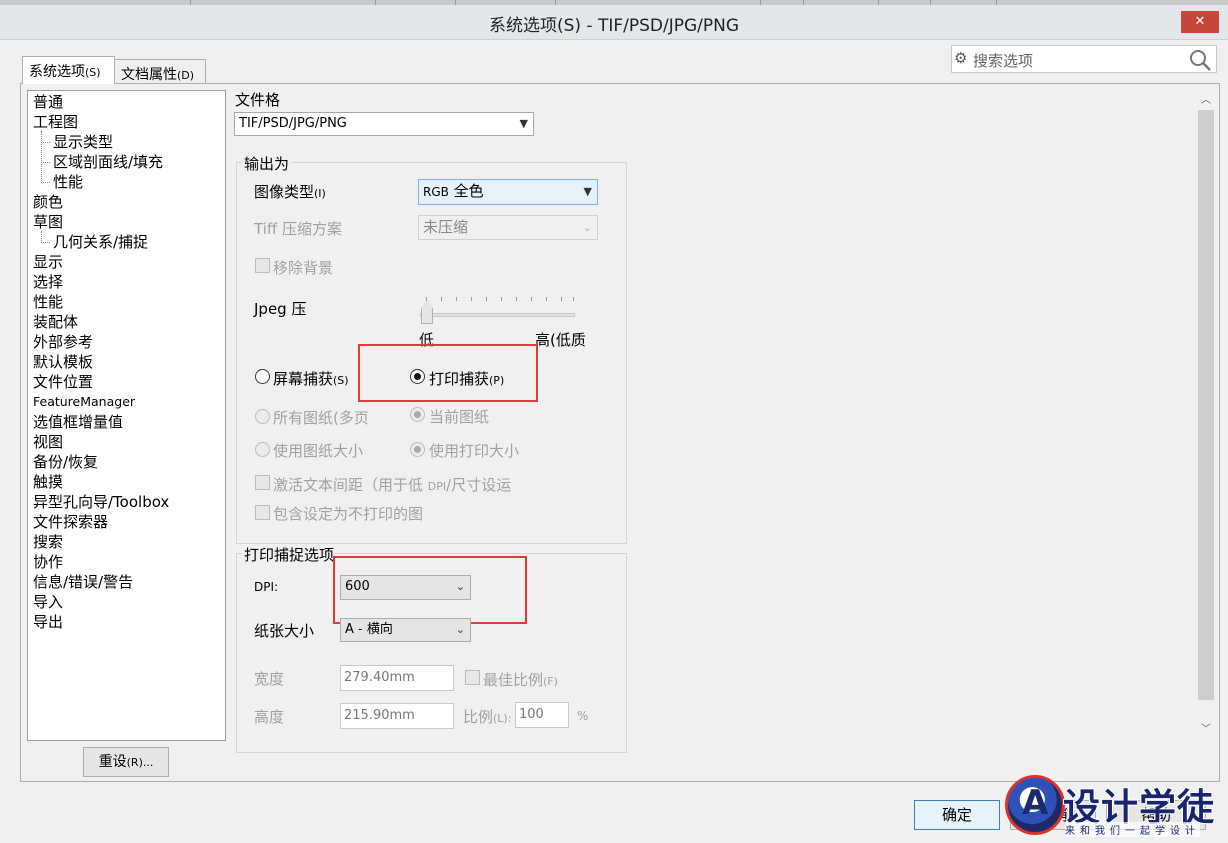 The height and width of the screenshot is (843, 1228). What do you see at coordinates (472, 677) in the screenshot?
I see `best-scale-checkbox` at bounding box center [472, 677].